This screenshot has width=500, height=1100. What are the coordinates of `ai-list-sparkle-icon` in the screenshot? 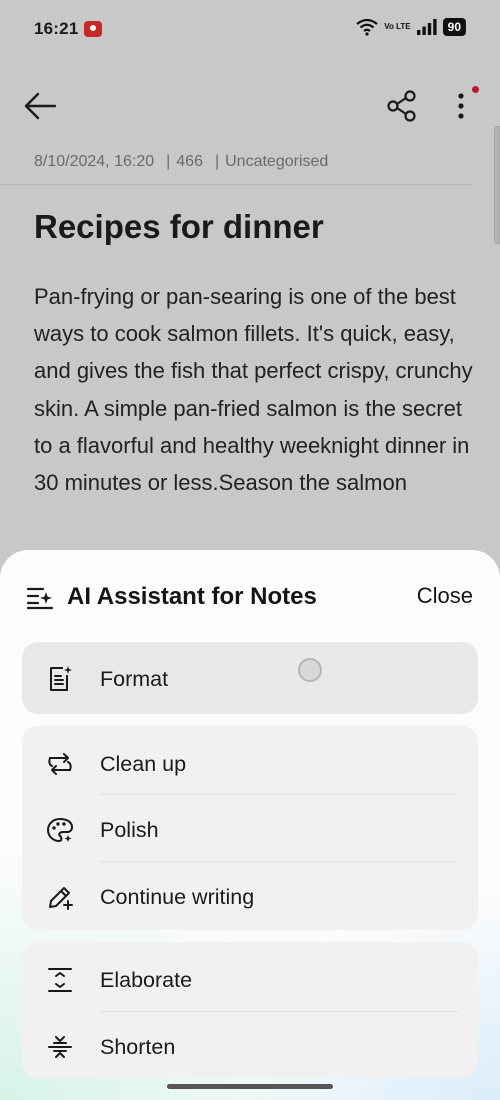 It's located at (40, 598).